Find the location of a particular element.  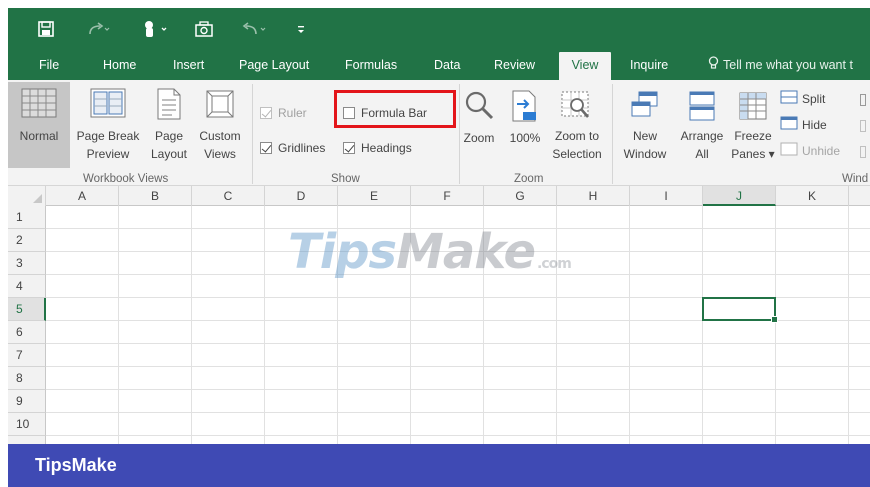

save-icon is located at coordinates (46, 29).